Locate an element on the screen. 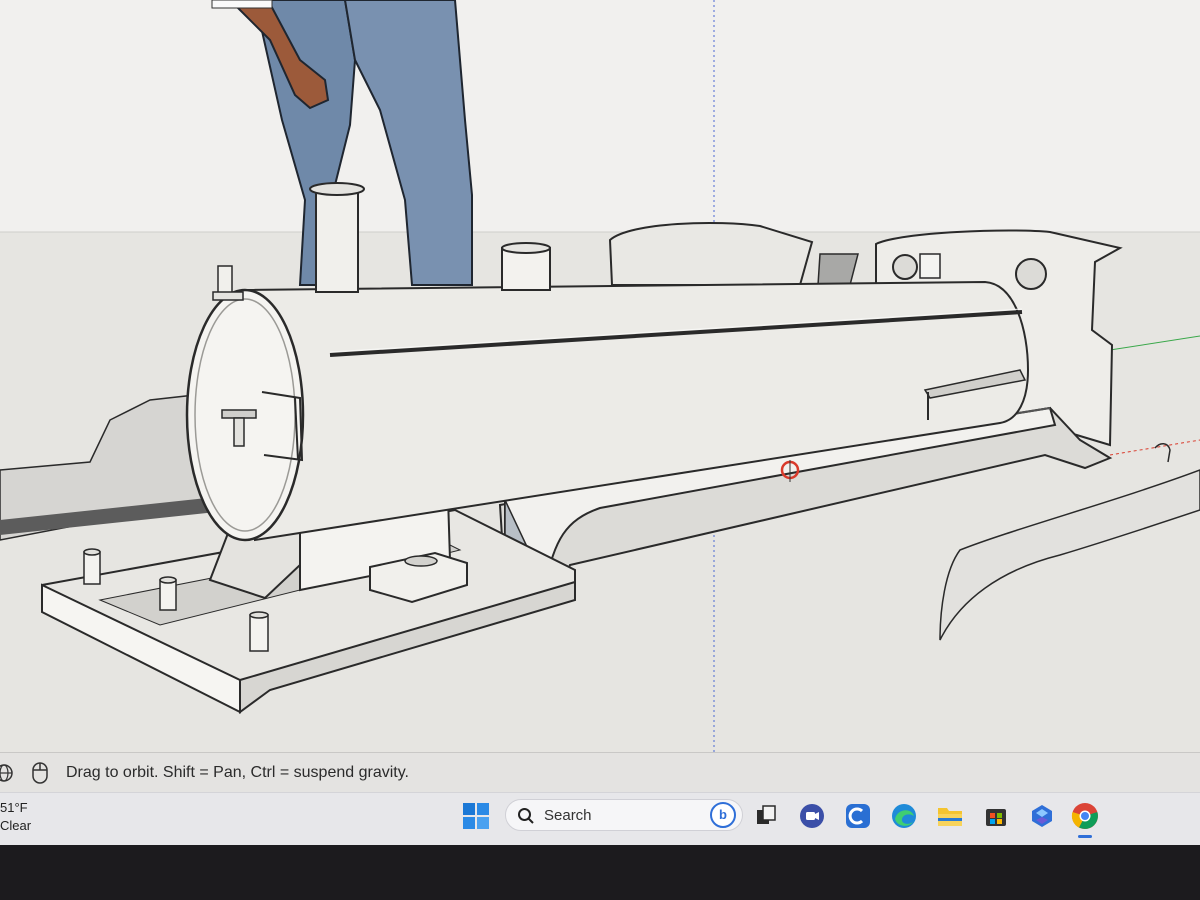 This screenshot has width=1200, height=900. chrome-icon is located at coordinates (1085, 816).